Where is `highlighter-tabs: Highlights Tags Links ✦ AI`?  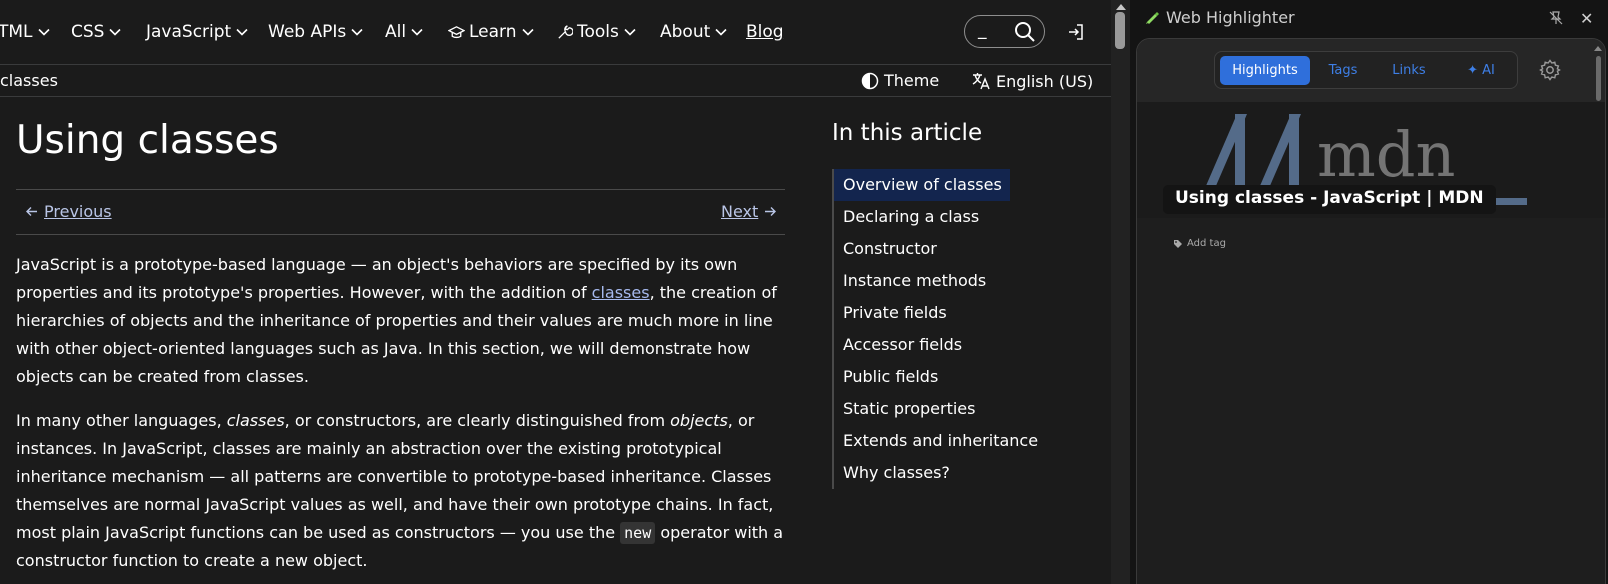
highlighter-tabs: Highlights Tags Links ✦ AI is located at coordinates (1366, 70).